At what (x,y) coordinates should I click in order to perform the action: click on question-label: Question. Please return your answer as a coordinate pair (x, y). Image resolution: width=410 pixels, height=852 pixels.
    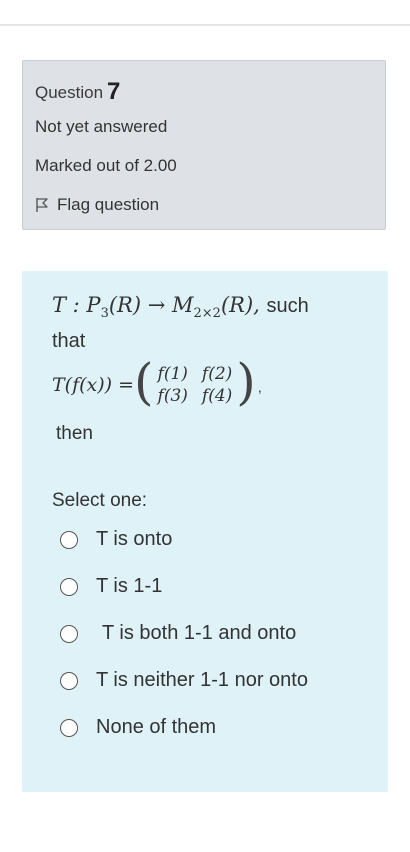
    Looking at the image, I should click on (69, 92).